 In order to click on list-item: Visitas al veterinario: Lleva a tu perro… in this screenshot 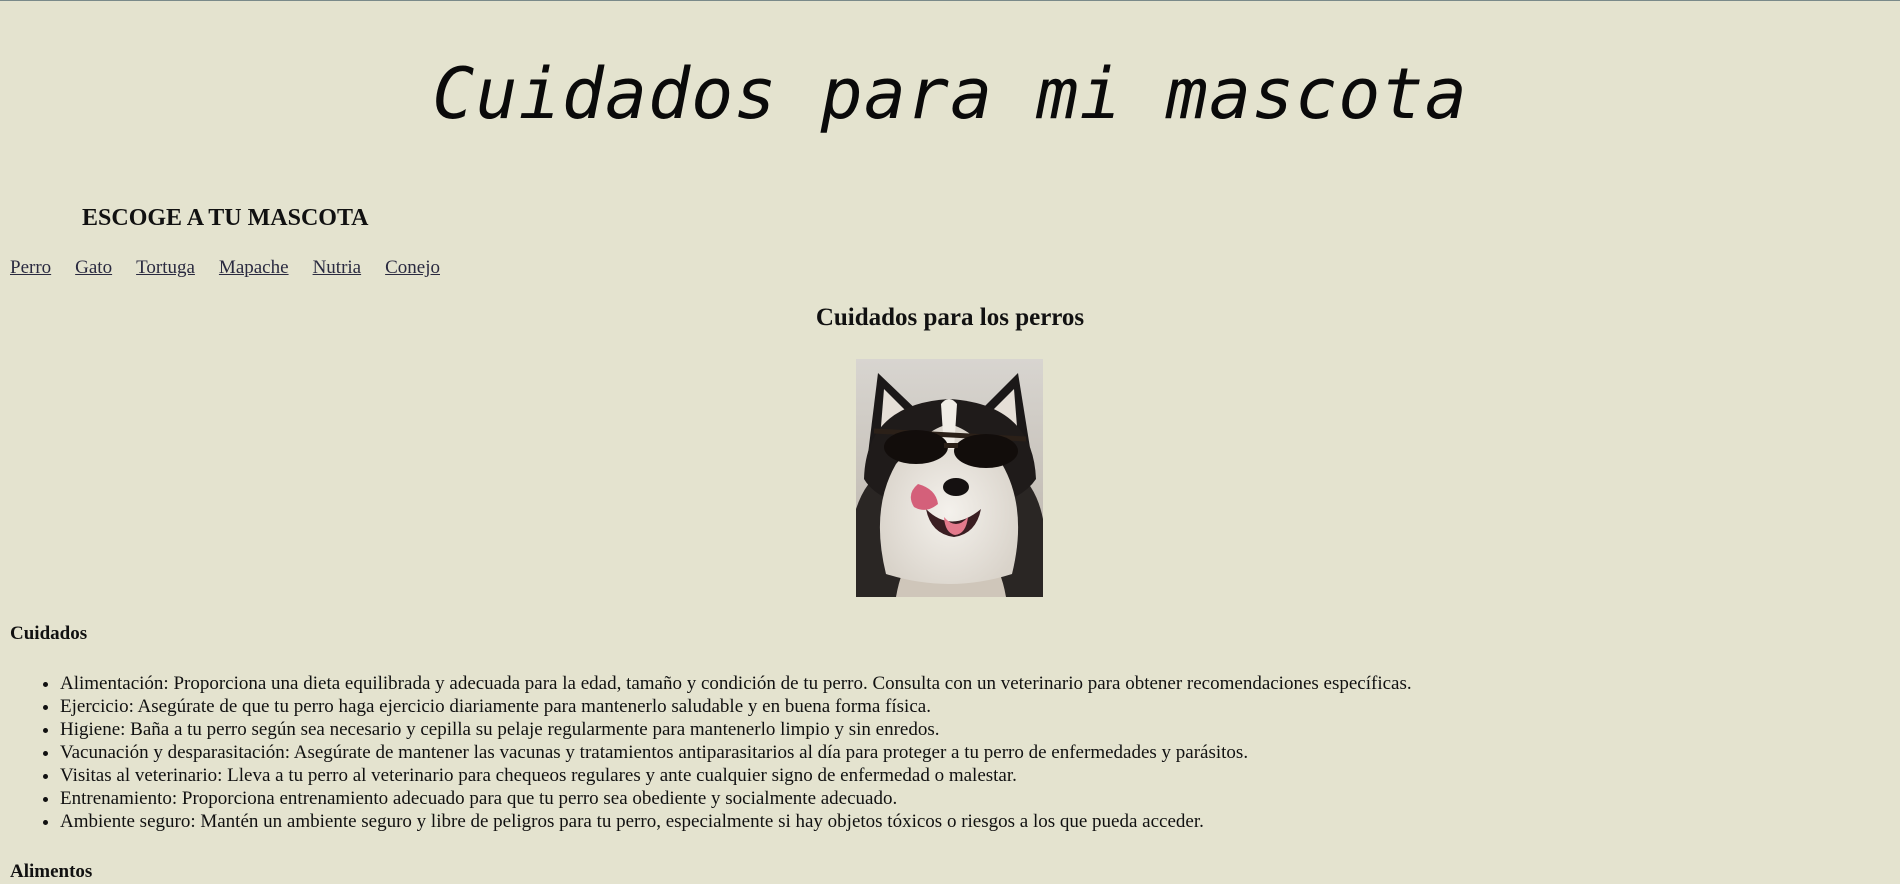, I will do `click(736, 775)`.